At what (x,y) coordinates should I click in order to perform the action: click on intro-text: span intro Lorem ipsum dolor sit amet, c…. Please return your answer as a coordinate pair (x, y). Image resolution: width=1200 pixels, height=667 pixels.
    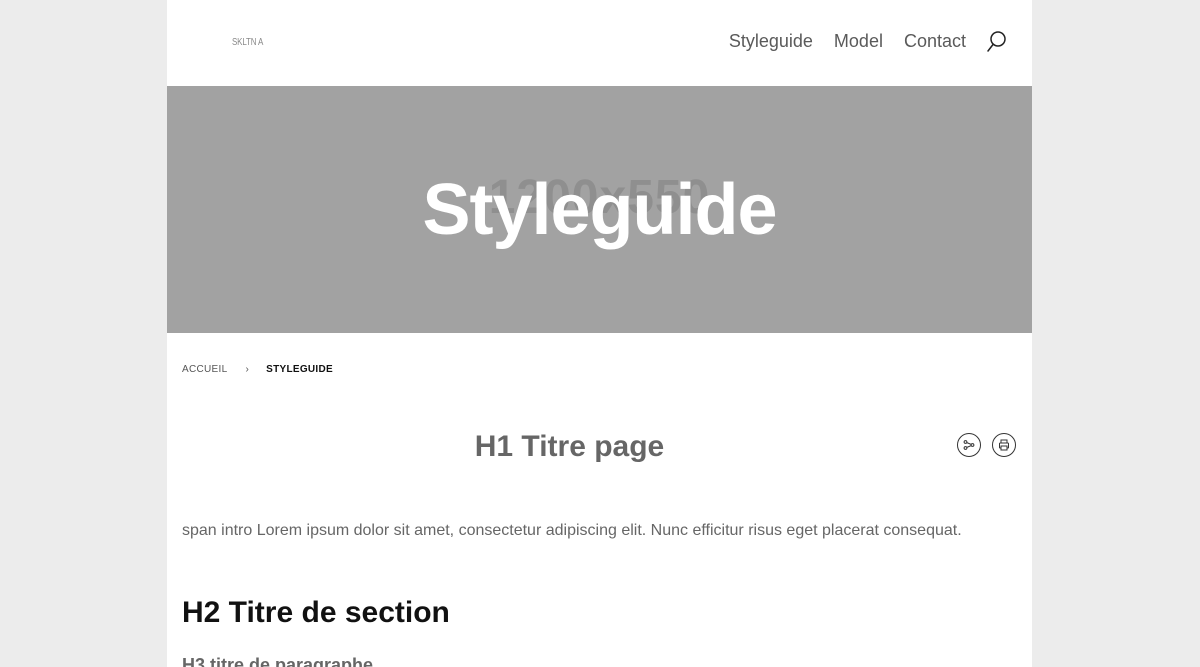
    Looking at the image, I should click on (572, 530).